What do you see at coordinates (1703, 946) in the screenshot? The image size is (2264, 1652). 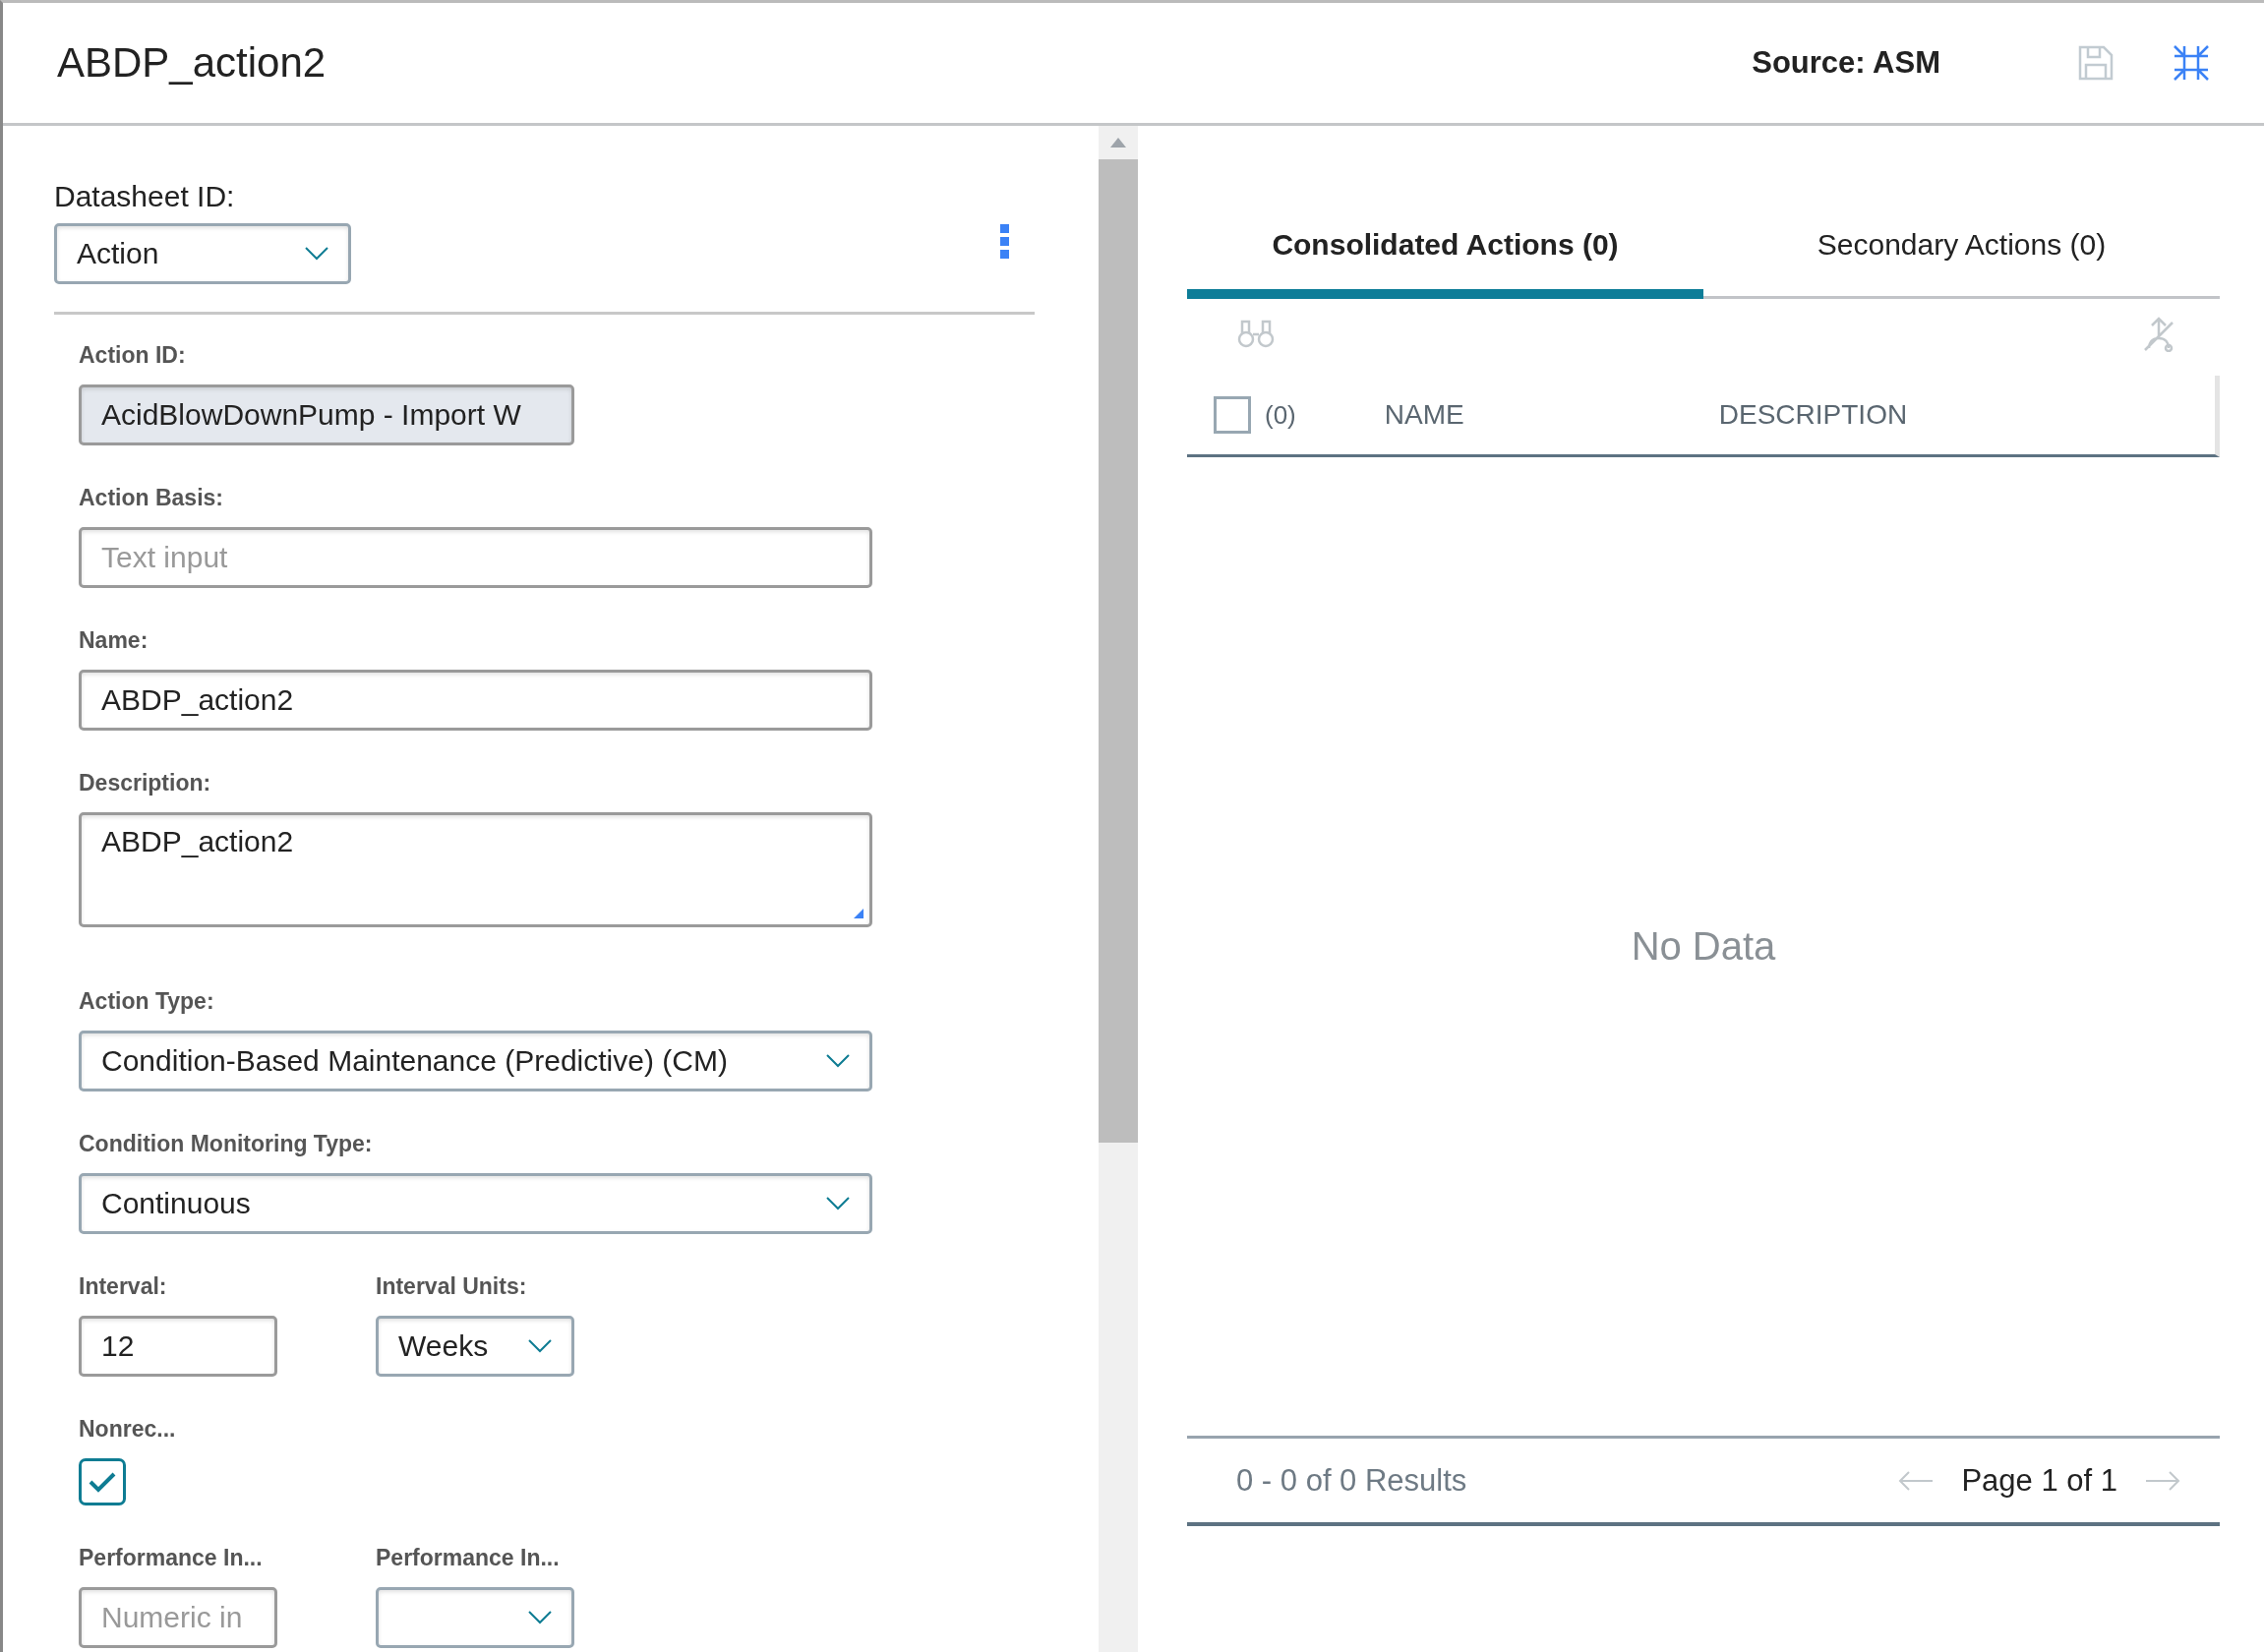 I see `empty-message: No Data` at bounding box center [1703, 946].